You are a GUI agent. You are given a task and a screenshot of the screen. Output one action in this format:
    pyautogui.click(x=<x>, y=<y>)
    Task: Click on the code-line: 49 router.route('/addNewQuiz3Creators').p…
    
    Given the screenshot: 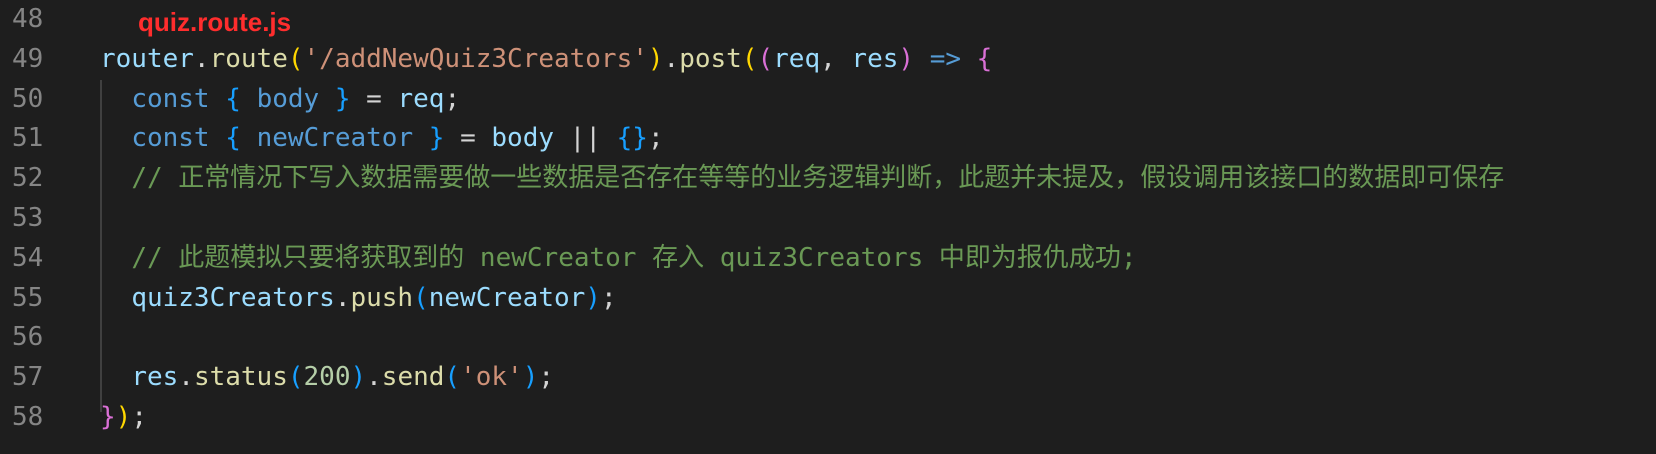 What is the action you would take?
    pyautogui.click(x=828, y=59)
    